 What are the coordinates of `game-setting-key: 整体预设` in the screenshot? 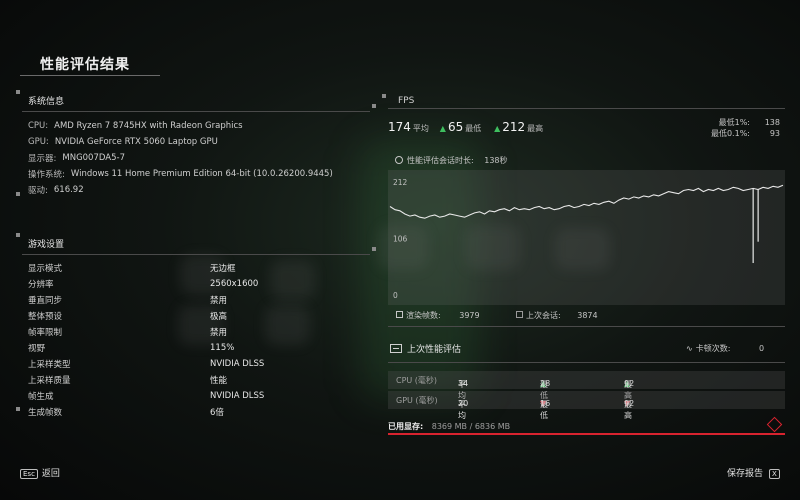 It's located at (45, 317).